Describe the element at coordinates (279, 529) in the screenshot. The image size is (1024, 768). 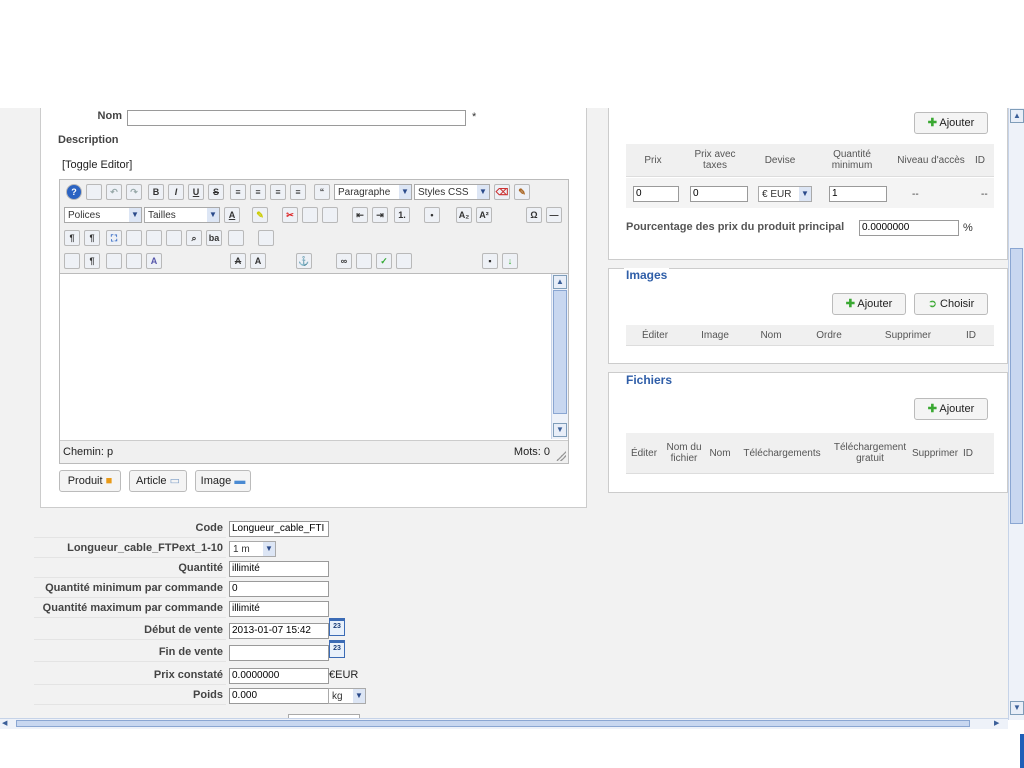
I see `field-input: Longueur_cable_FTI` at that location.